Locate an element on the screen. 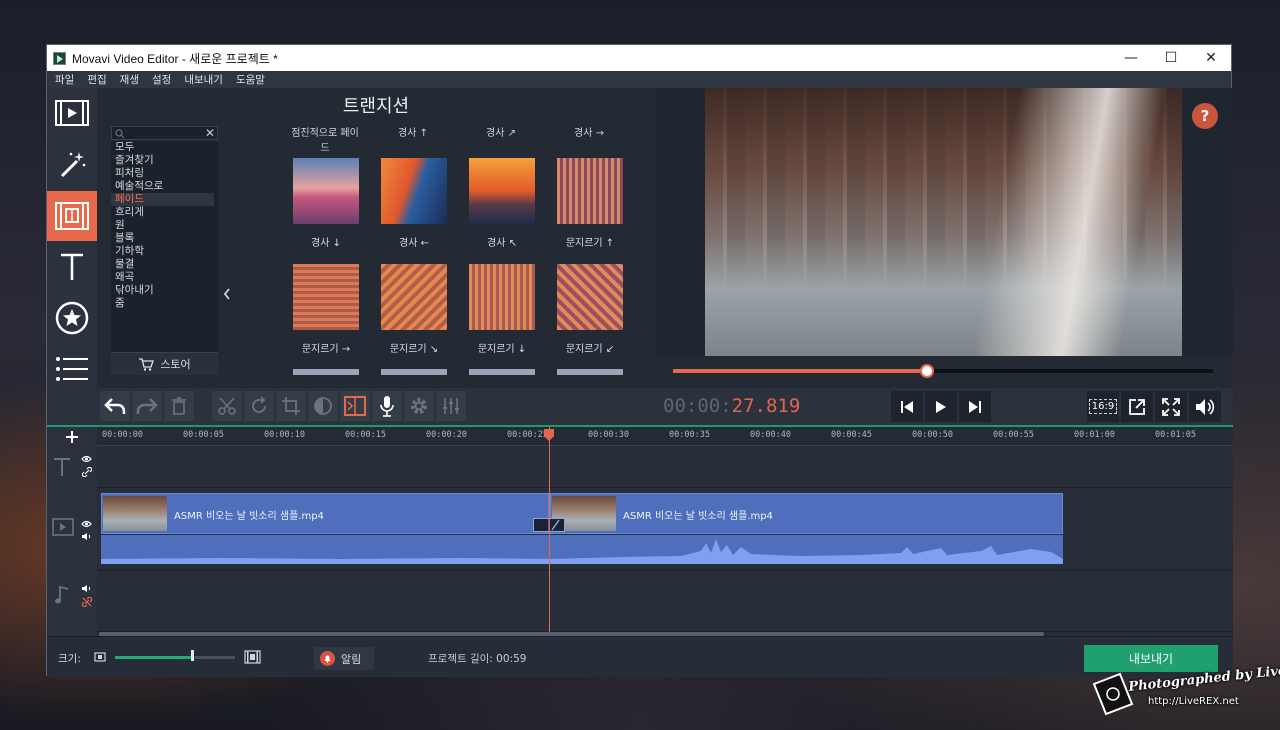 Image resolution: width=1280 pixels, height=730 pixels. menu-edit: 편집 is located at coordinates (96, 79).